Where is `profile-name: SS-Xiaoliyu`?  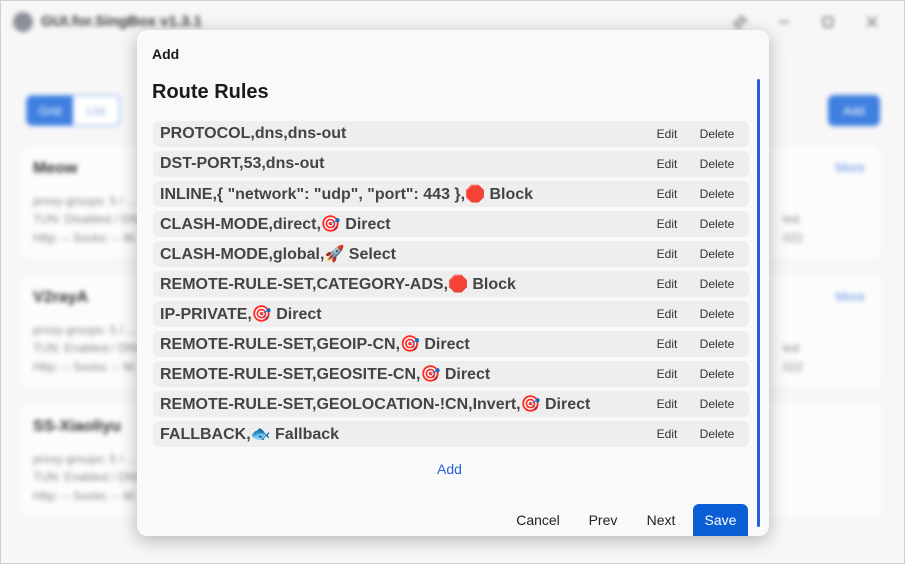 profile-name: SS-Xiaoliyu is located at coordinates (77, 426).